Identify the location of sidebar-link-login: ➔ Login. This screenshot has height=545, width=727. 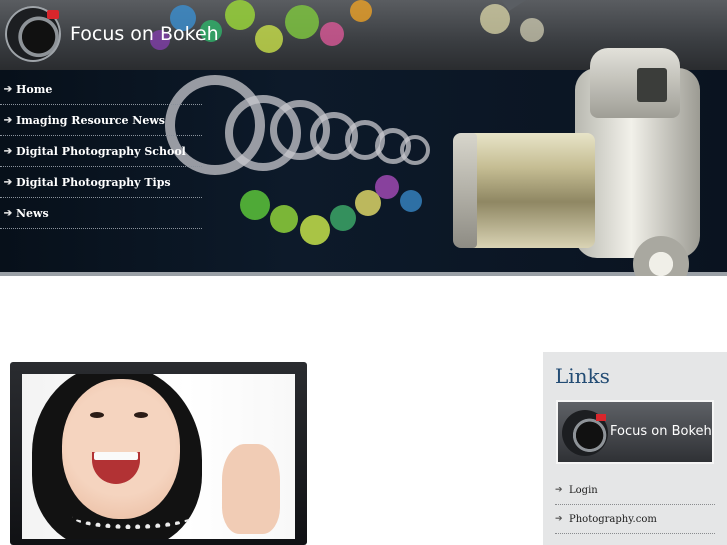
(635, 490).